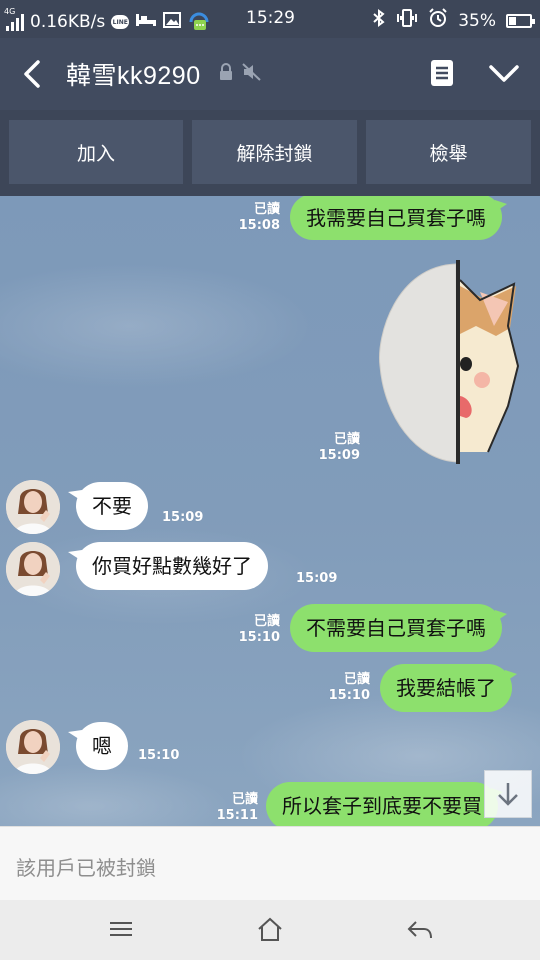 The image size is (540, 960). I want to click on menu-icon, so click(121, 929).